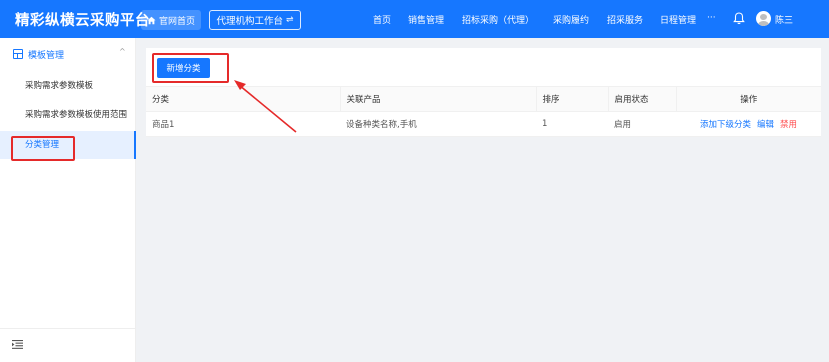 Image resolution: width=829 pixels, height=362 pixels. I want to click on annotation-arrow, so click(265, 106).